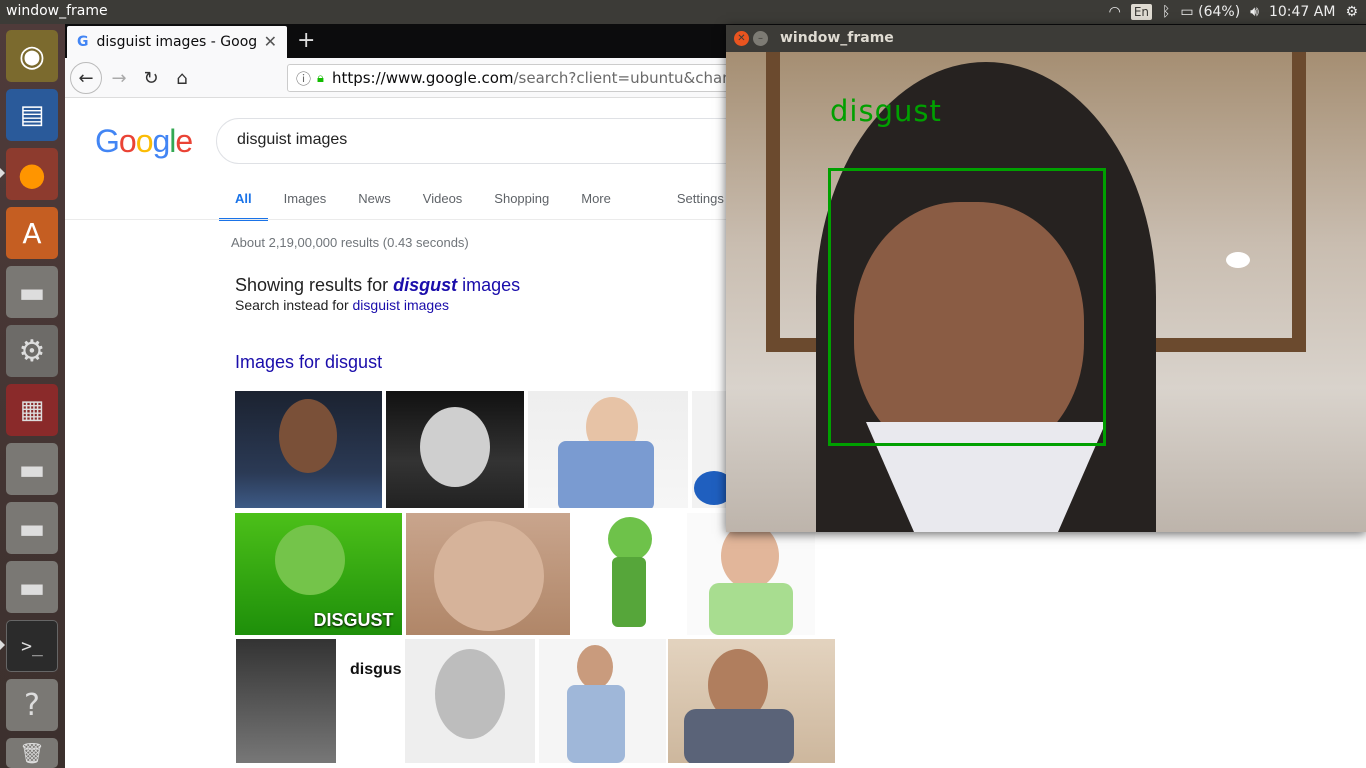  What do you see at coordinates (86, 78) in the screenshot?
I see `back-button: ←` at bounding box center [86, 78].